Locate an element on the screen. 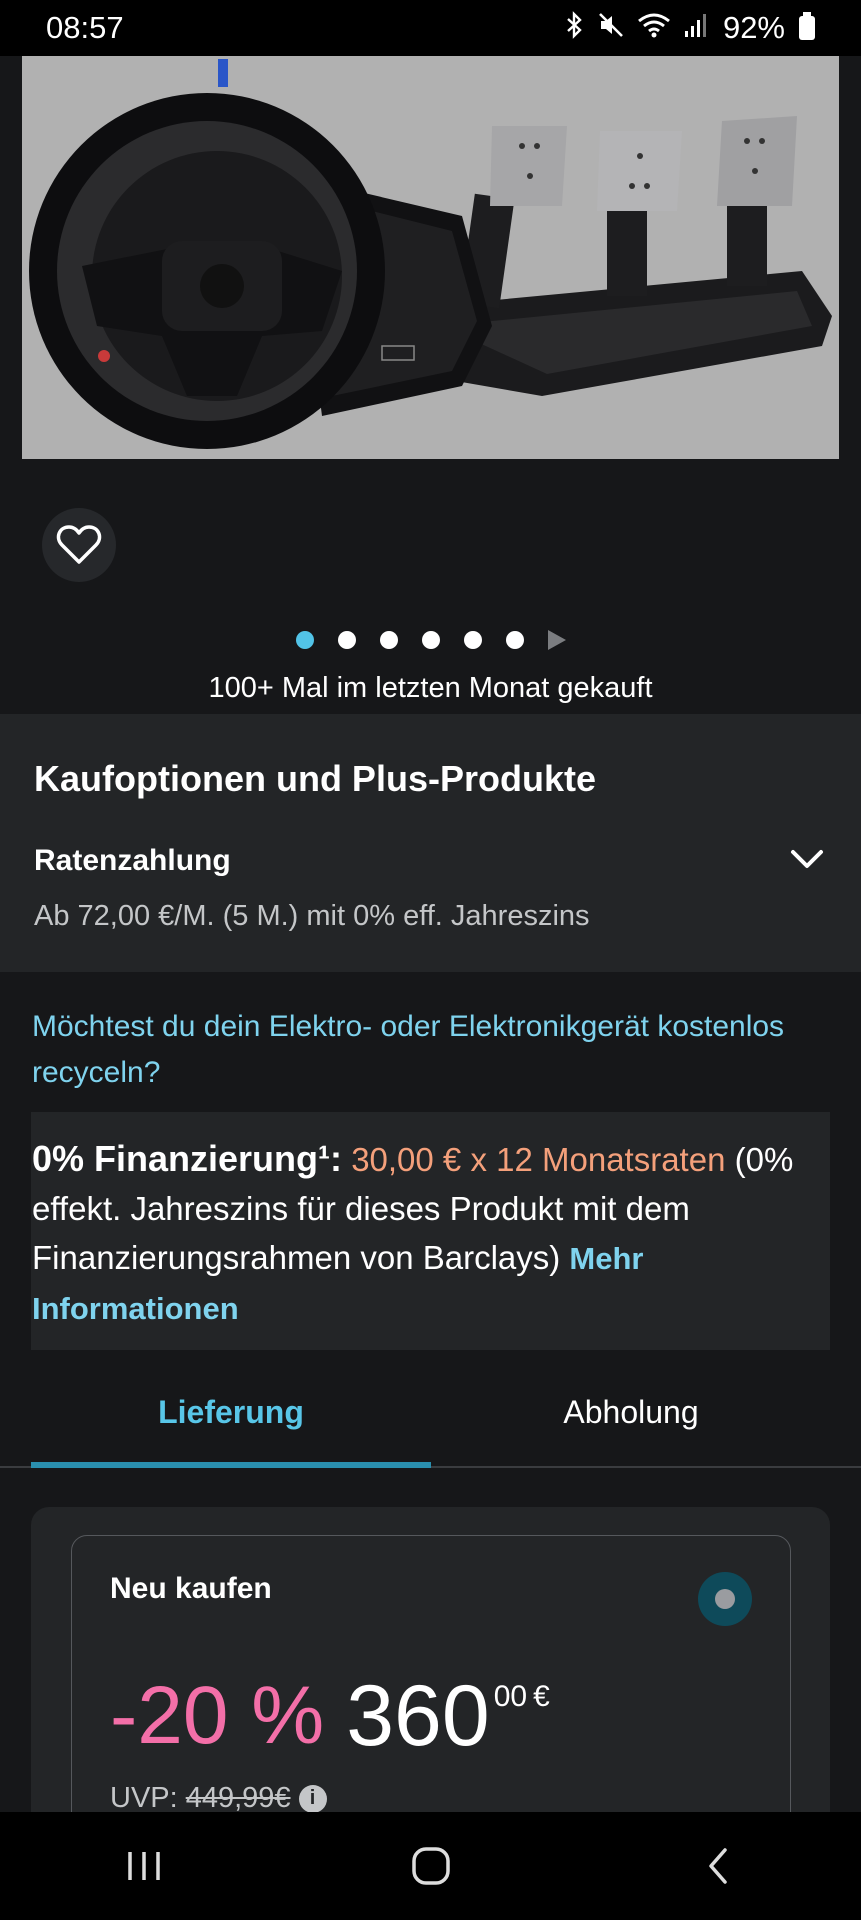 Image resolution: width=861 pixels, height=1920 pixels. heart-icon is located at coordinates (79, 544).